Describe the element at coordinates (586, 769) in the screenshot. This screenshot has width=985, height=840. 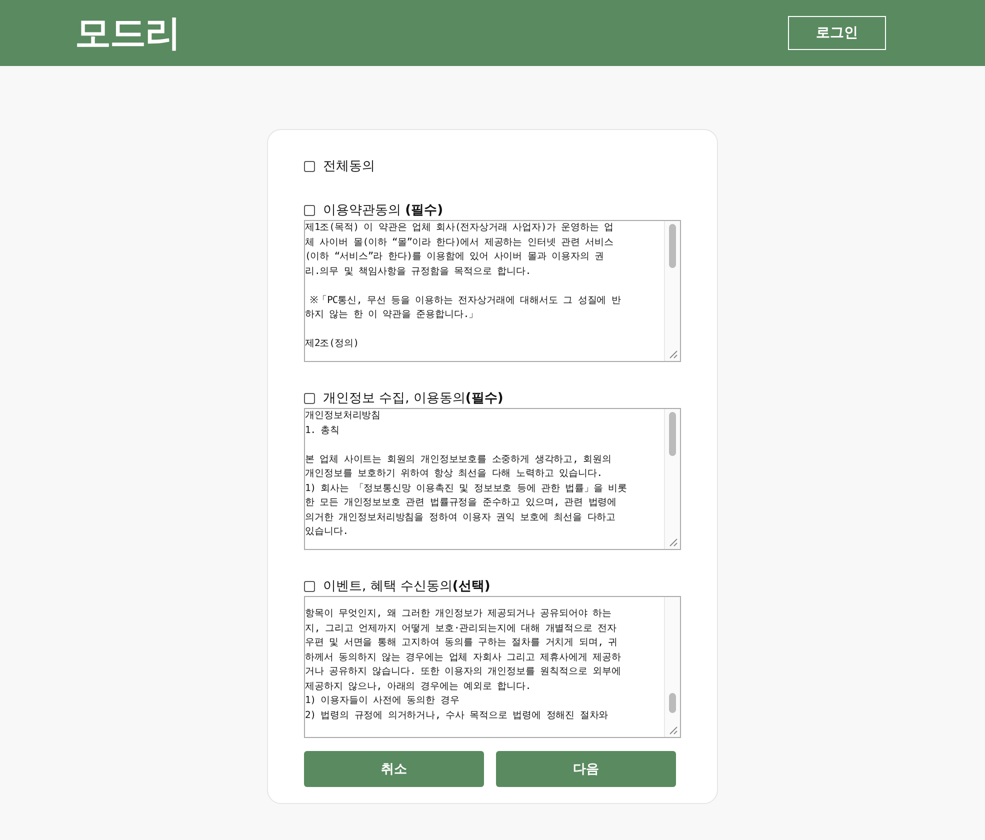
I see `next-button: 다음` at that location.